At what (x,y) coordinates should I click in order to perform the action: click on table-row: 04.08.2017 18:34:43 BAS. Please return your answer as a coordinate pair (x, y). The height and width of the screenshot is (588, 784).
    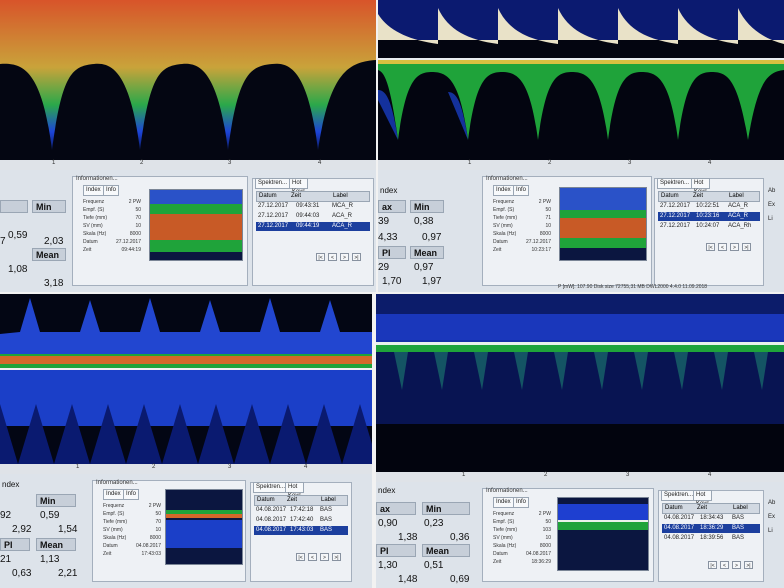
    Looking at the image, I should click on (711, 518).